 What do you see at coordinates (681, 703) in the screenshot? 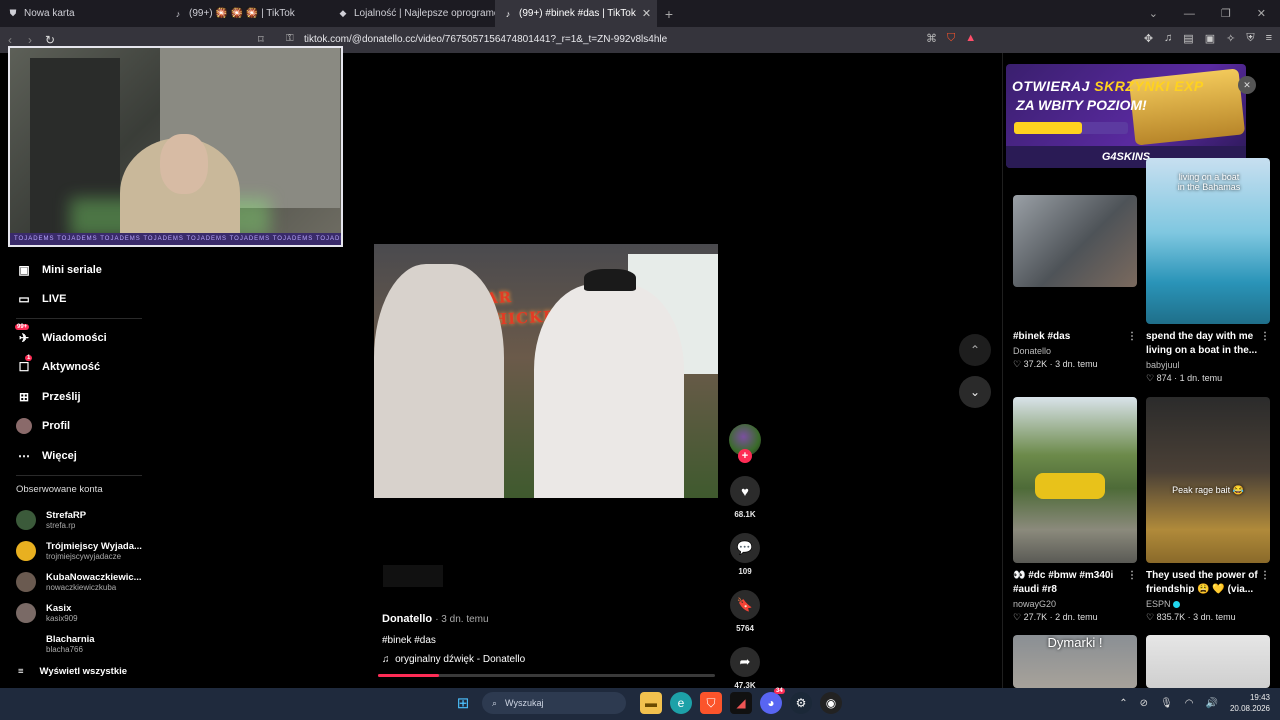
I see `edge-icon: e` at bounding box center [681, 703].